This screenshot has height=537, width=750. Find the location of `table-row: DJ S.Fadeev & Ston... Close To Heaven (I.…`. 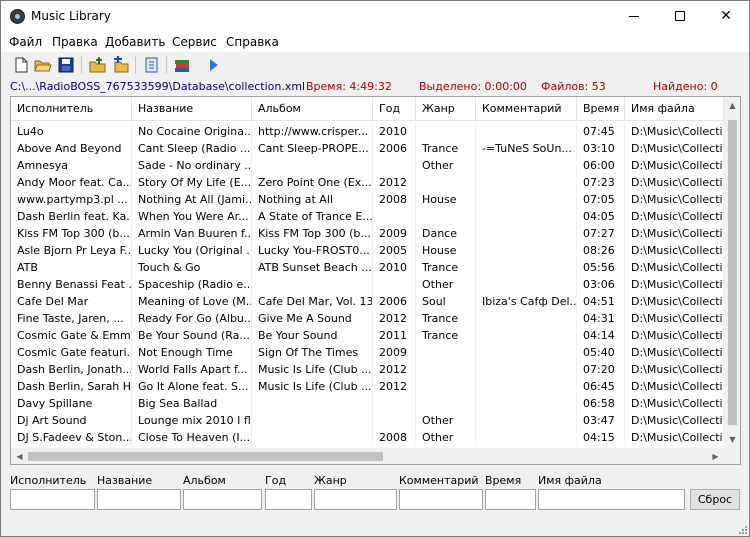

table-row: DJ S.Fadeev & Ston... Close To Heaven (I.… is located at coordinates (367, 437).